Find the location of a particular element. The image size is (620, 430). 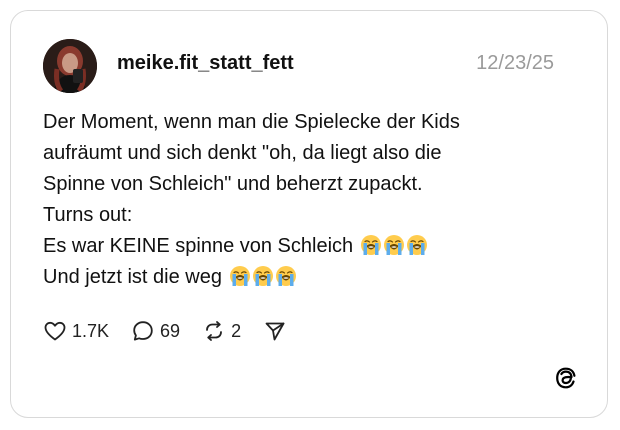

comment-count: 69 is located at coordinates (170, 330).